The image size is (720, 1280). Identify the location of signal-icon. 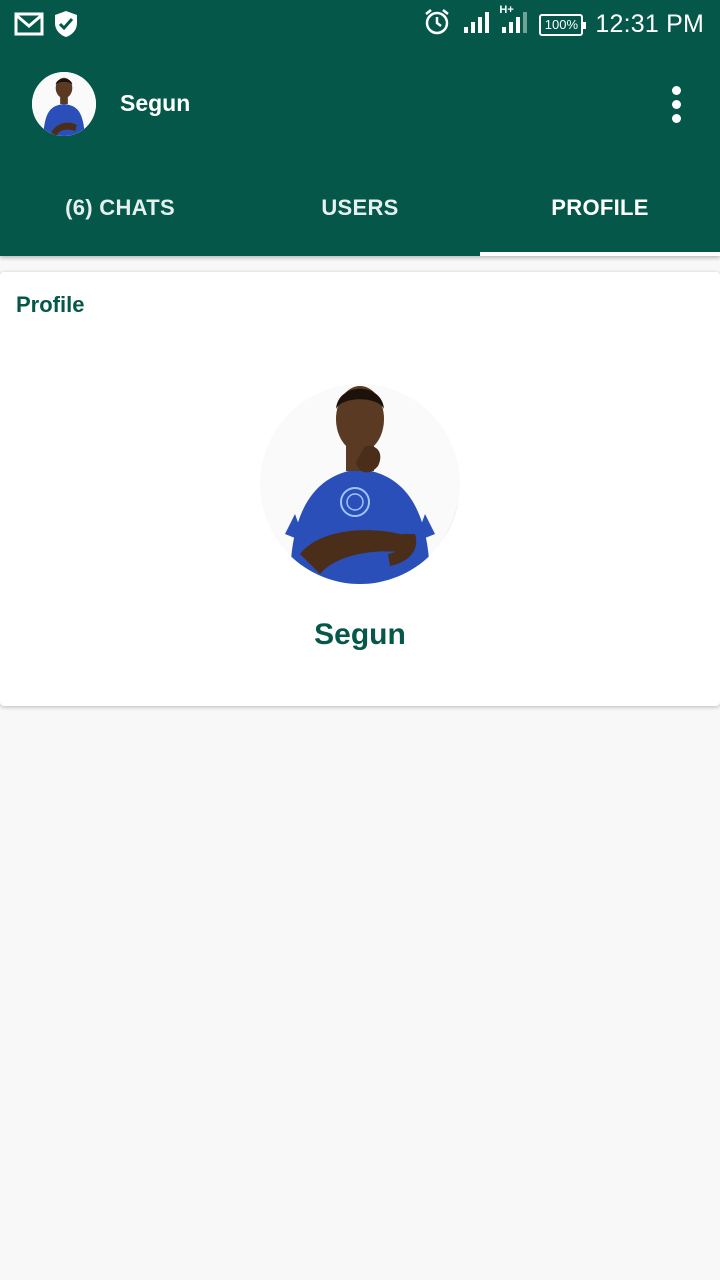
(476, 24).